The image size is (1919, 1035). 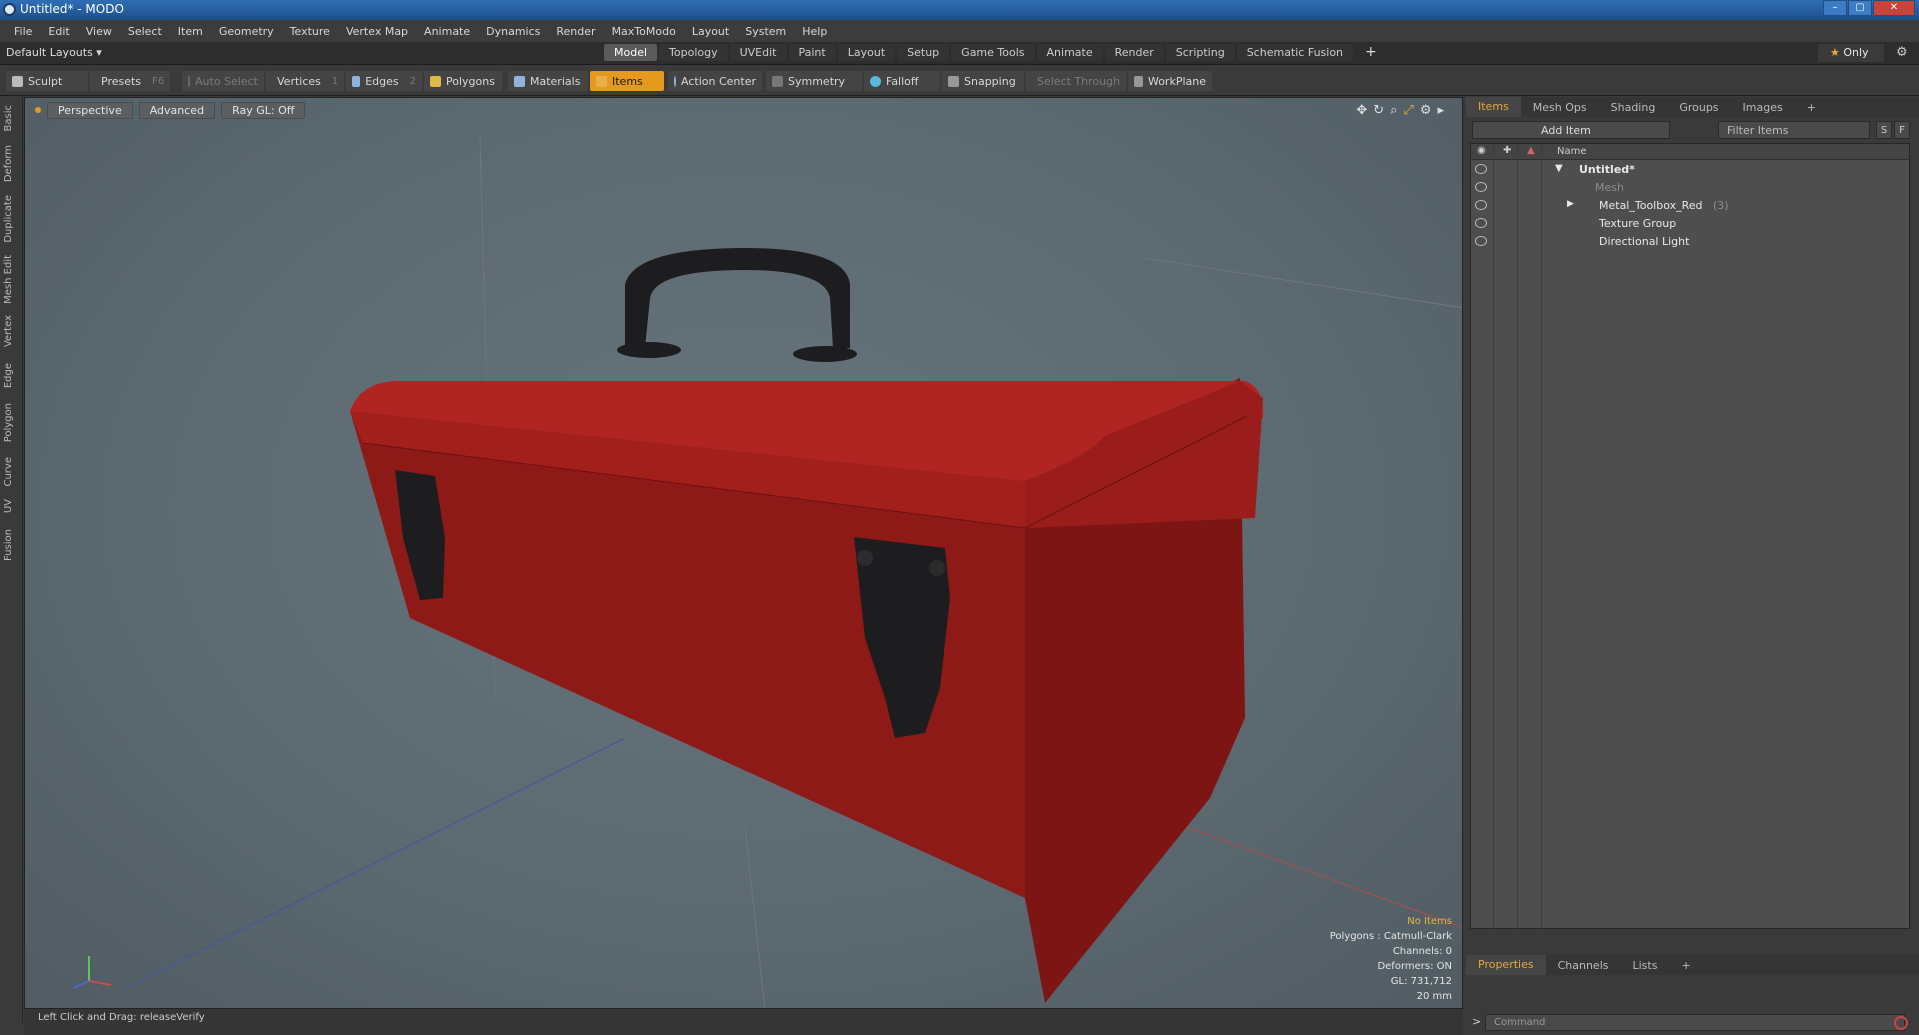 What do you see at coordinates (814, 81) in the screenshot?
I see `symmetry-button: Symmetry` at bounding box center [814, 81].